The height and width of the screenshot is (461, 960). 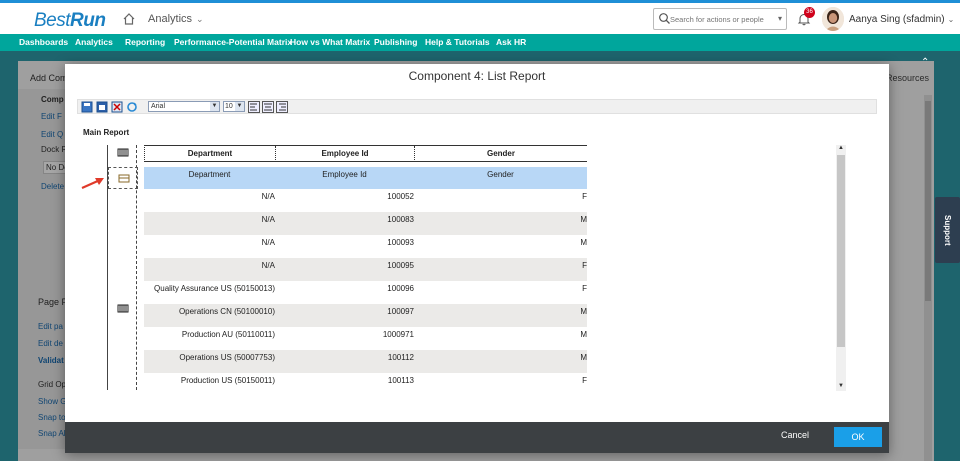 I want to click on table-row: Quality Assurance US (50150013) 100096 F, so click(x=365, y=292).